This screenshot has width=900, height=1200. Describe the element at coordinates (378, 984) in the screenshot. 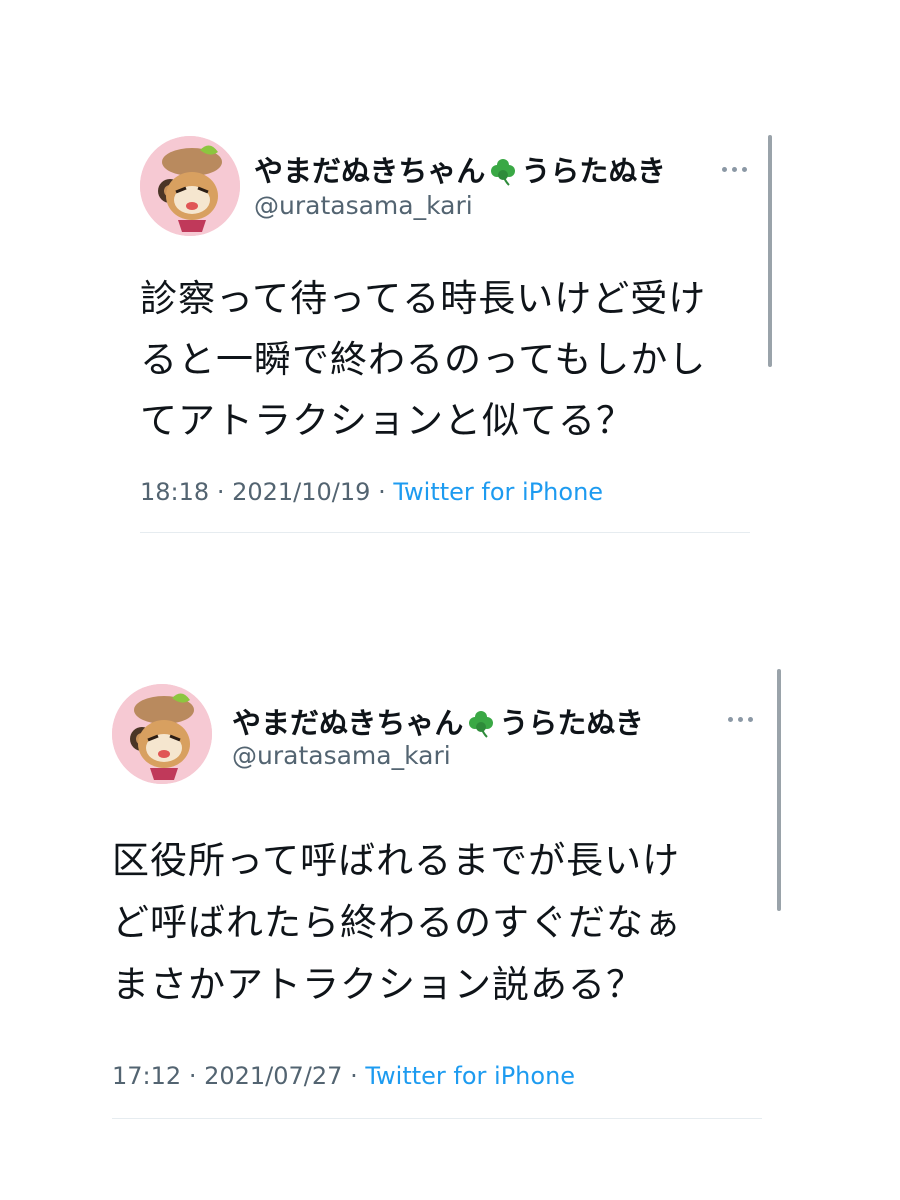

I see `tweet-text-line: まさかアトラクション説ある？` at that location.